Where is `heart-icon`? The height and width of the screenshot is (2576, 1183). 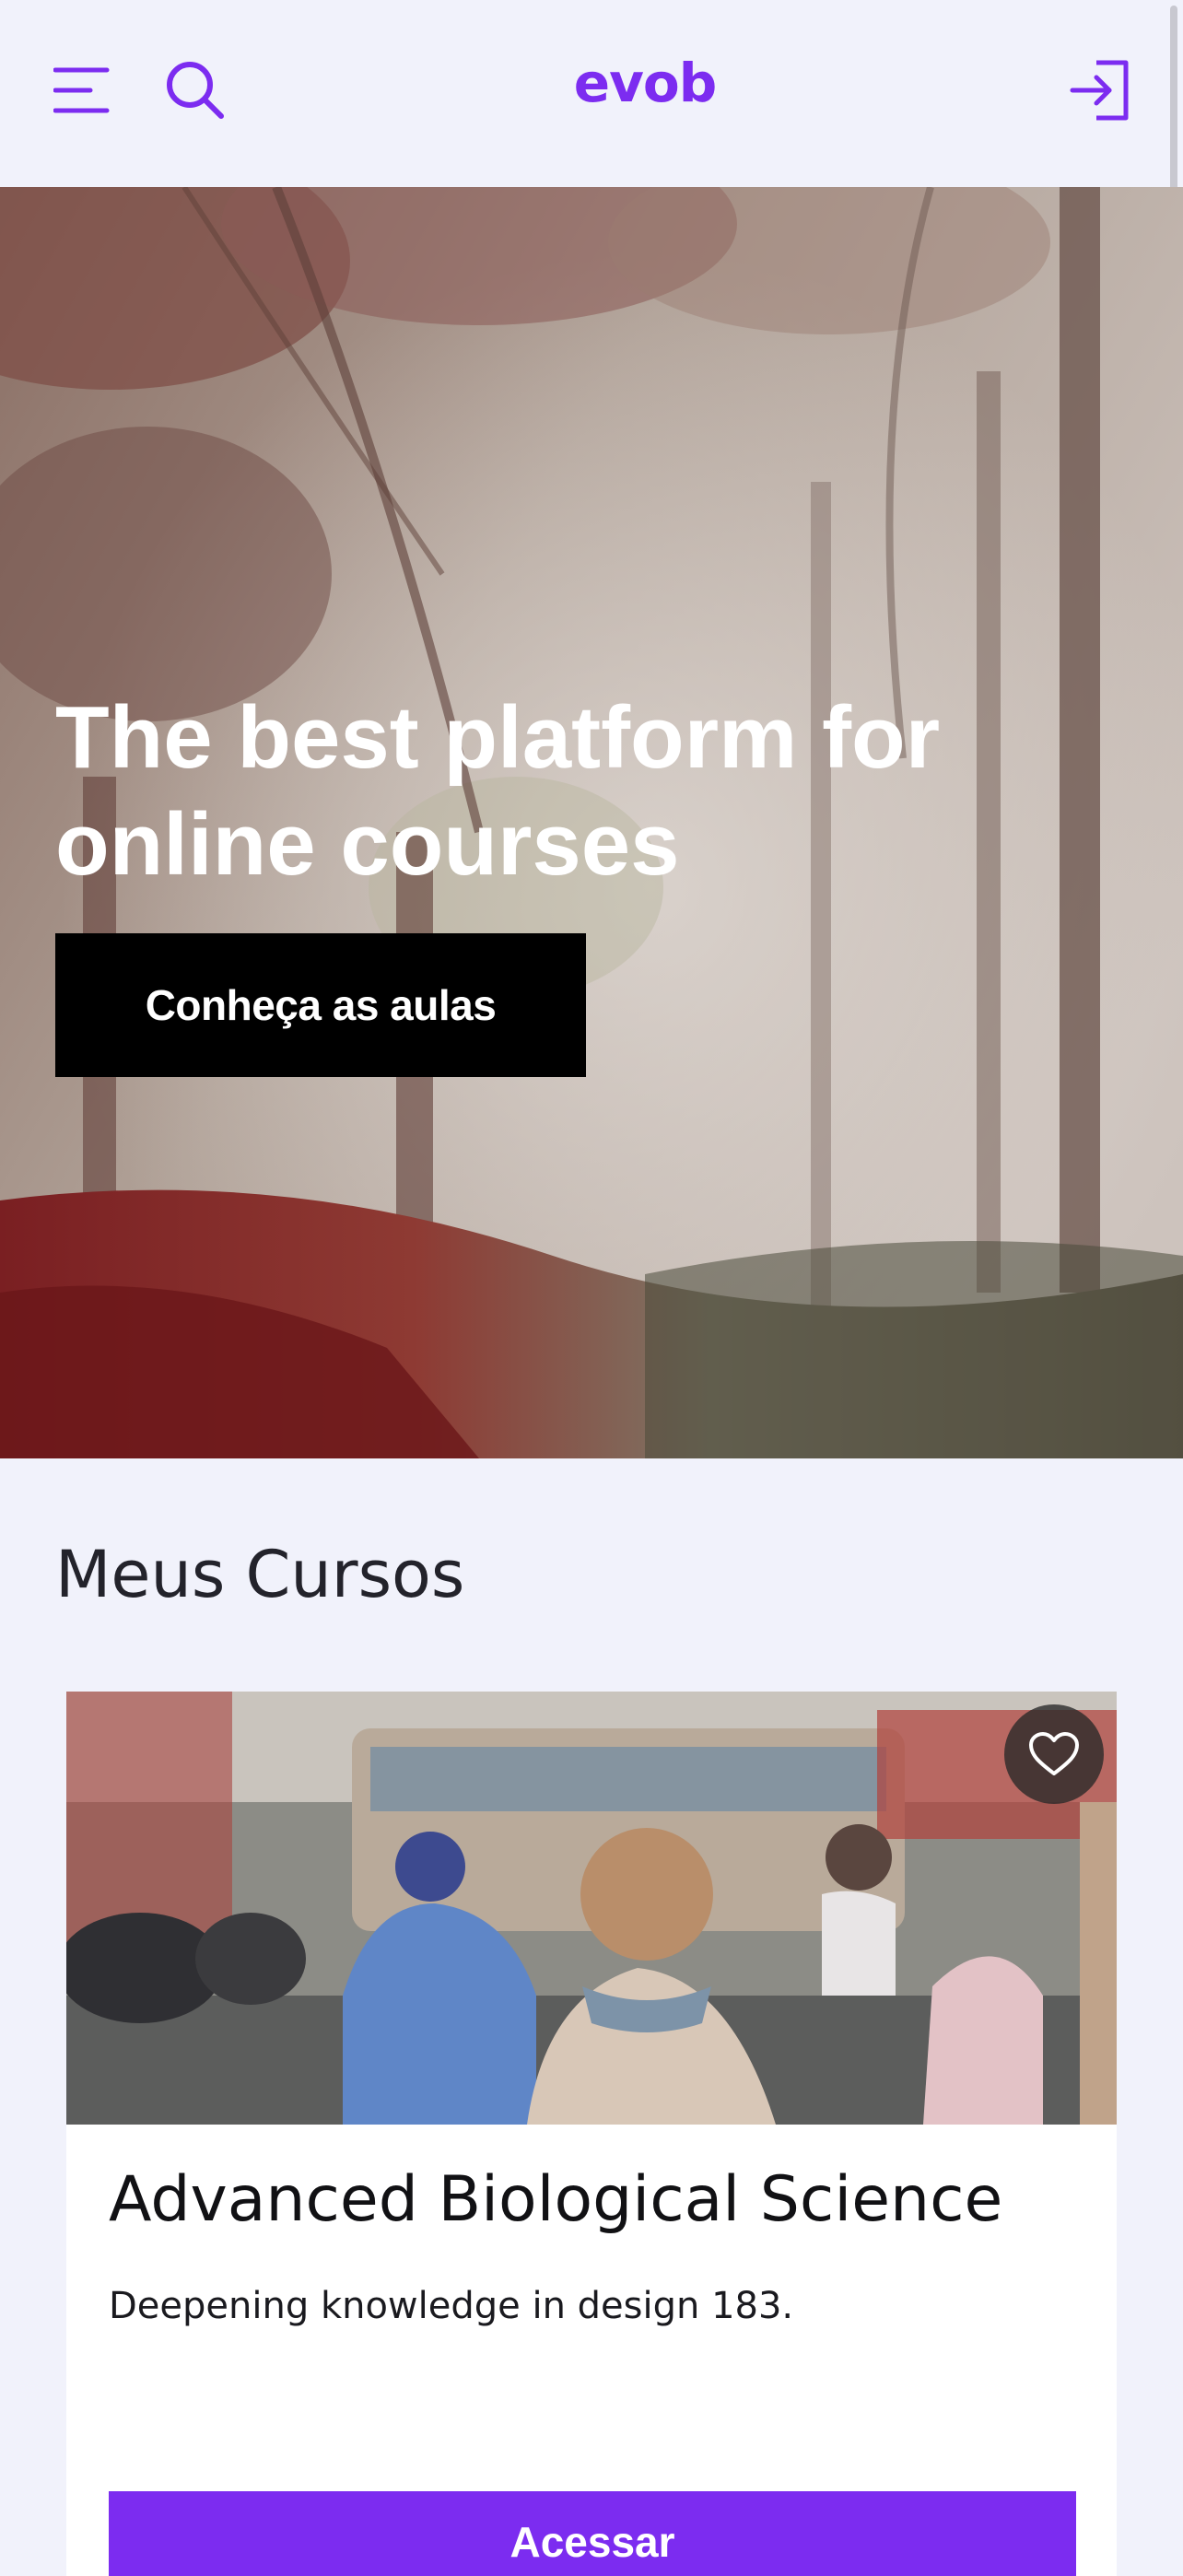 heart-icon is located at coordinates (1054, 1754).